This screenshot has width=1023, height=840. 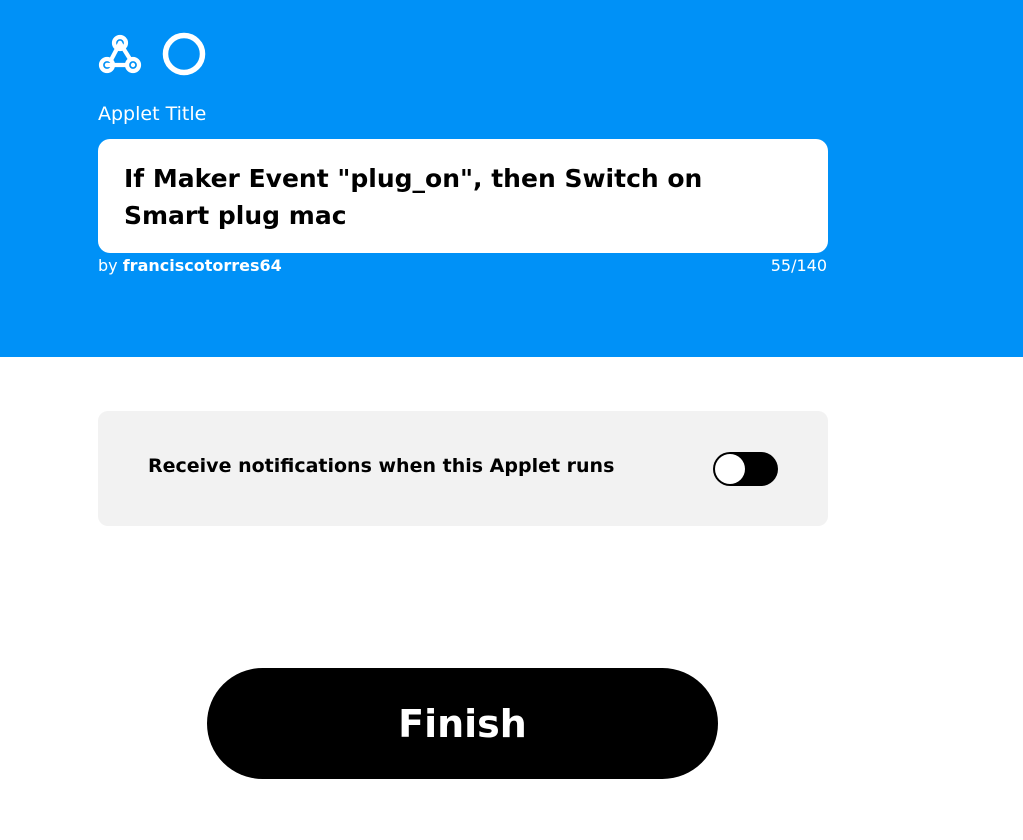 What do you see at coordinates (120, 54) in the screenshot?
I see `webhook-icon` at bounding box center [120, 54].